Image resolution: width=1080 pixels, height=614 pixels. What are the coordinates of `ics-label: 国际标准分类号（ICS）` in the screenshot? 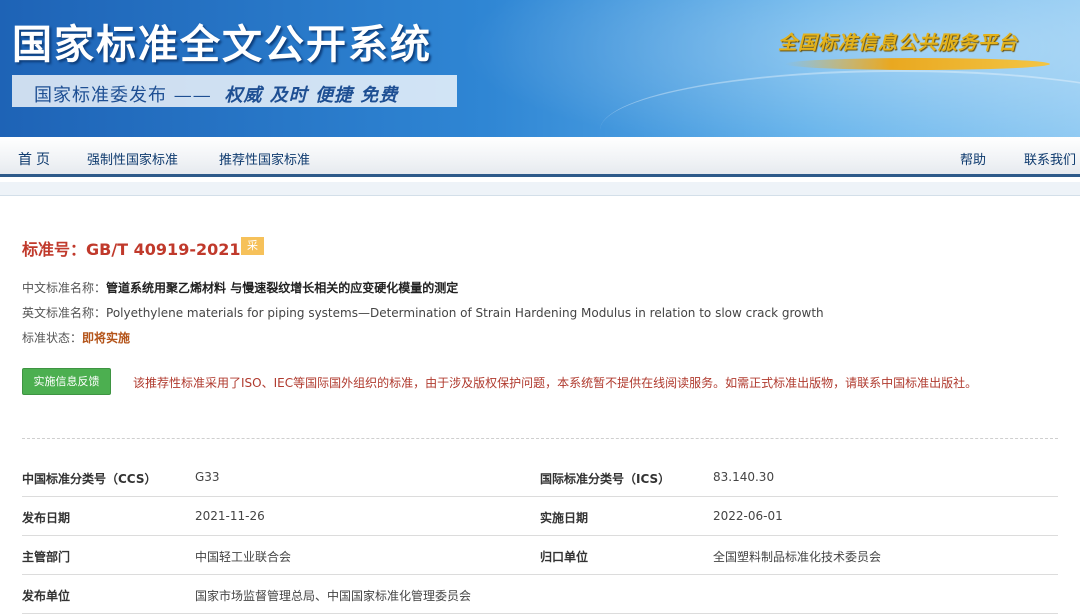 It's located at (605, 479).